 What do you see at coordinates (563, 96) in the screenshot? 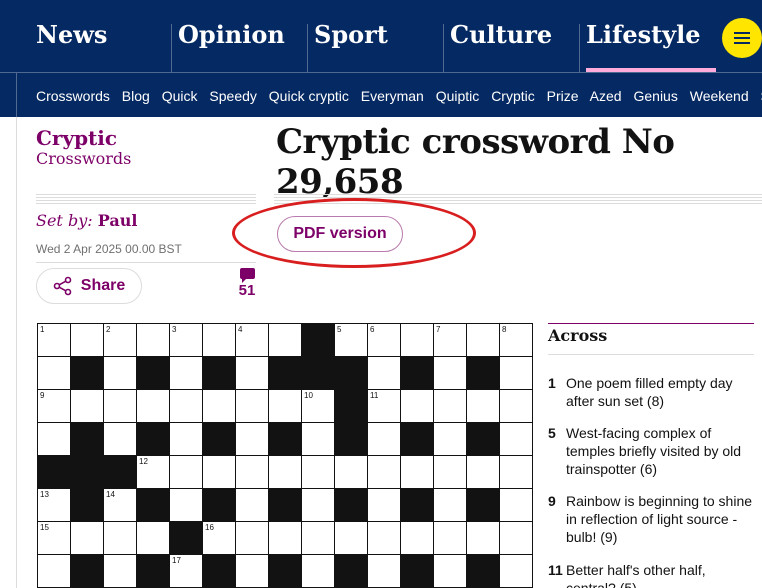
I see `subnav-item-prize: Prize` at bounding box center [563, 96].